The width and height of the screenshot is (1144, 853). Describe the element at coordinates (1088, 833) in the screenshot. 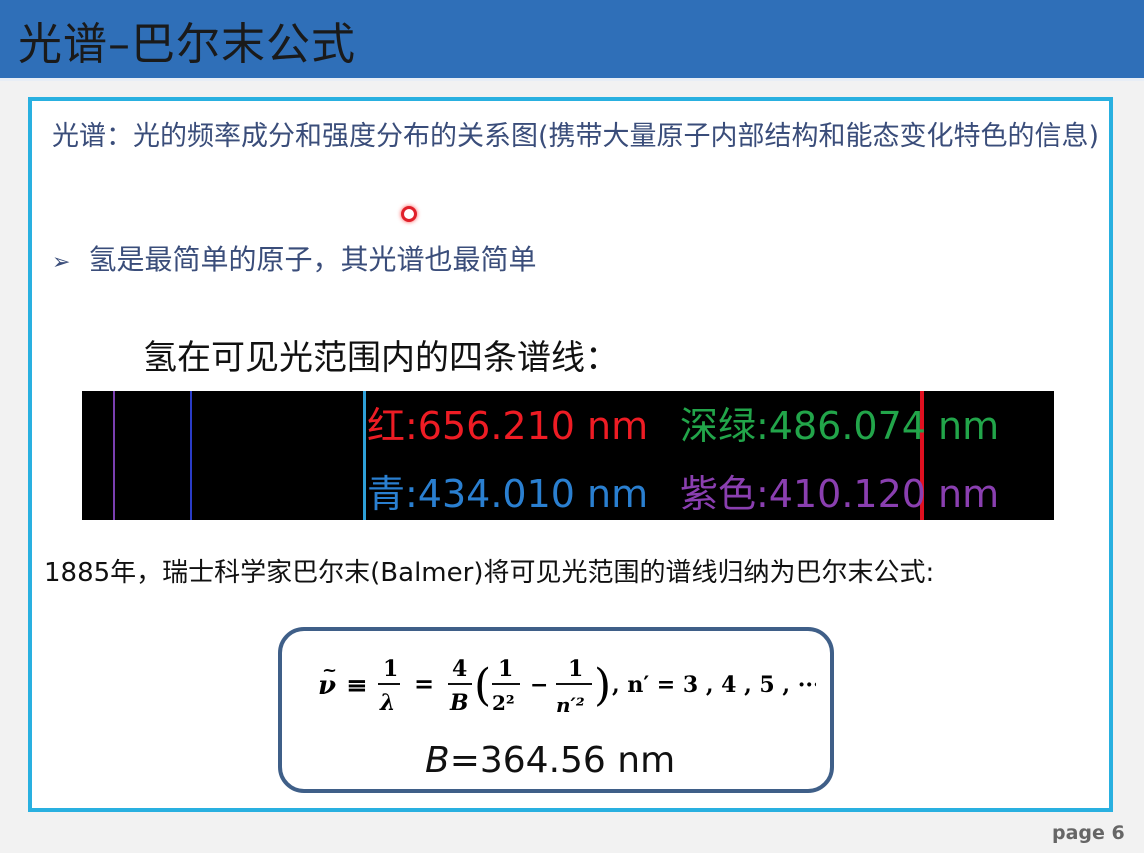

I see `page-number: page 6` at that location.